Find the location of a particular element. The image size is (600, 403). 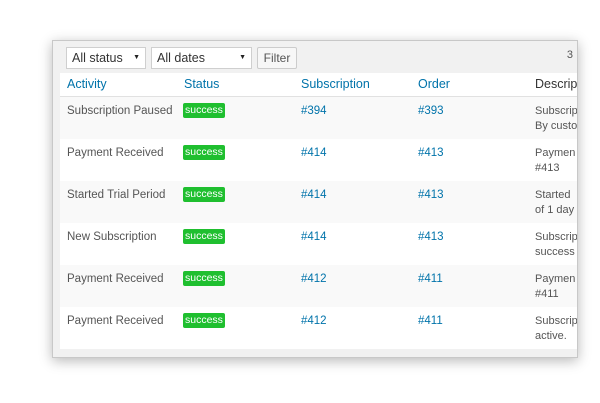

status-filter-select: All status ▼ is located at coordinates (106, 58).